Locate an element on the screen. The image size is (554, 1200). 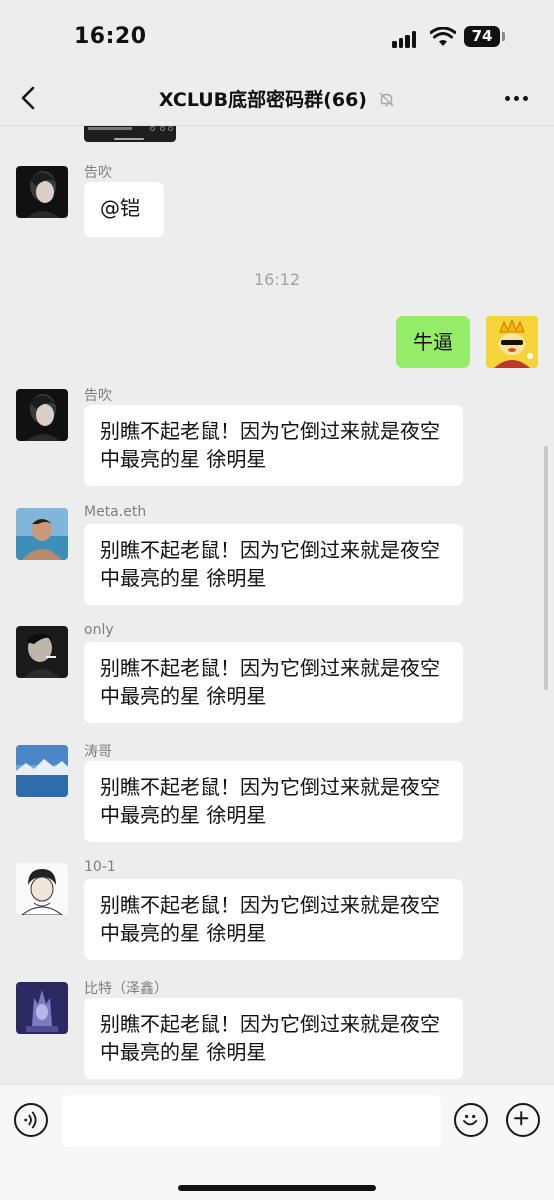
sender-name: 10-1 is located at coordinates (100, 867).